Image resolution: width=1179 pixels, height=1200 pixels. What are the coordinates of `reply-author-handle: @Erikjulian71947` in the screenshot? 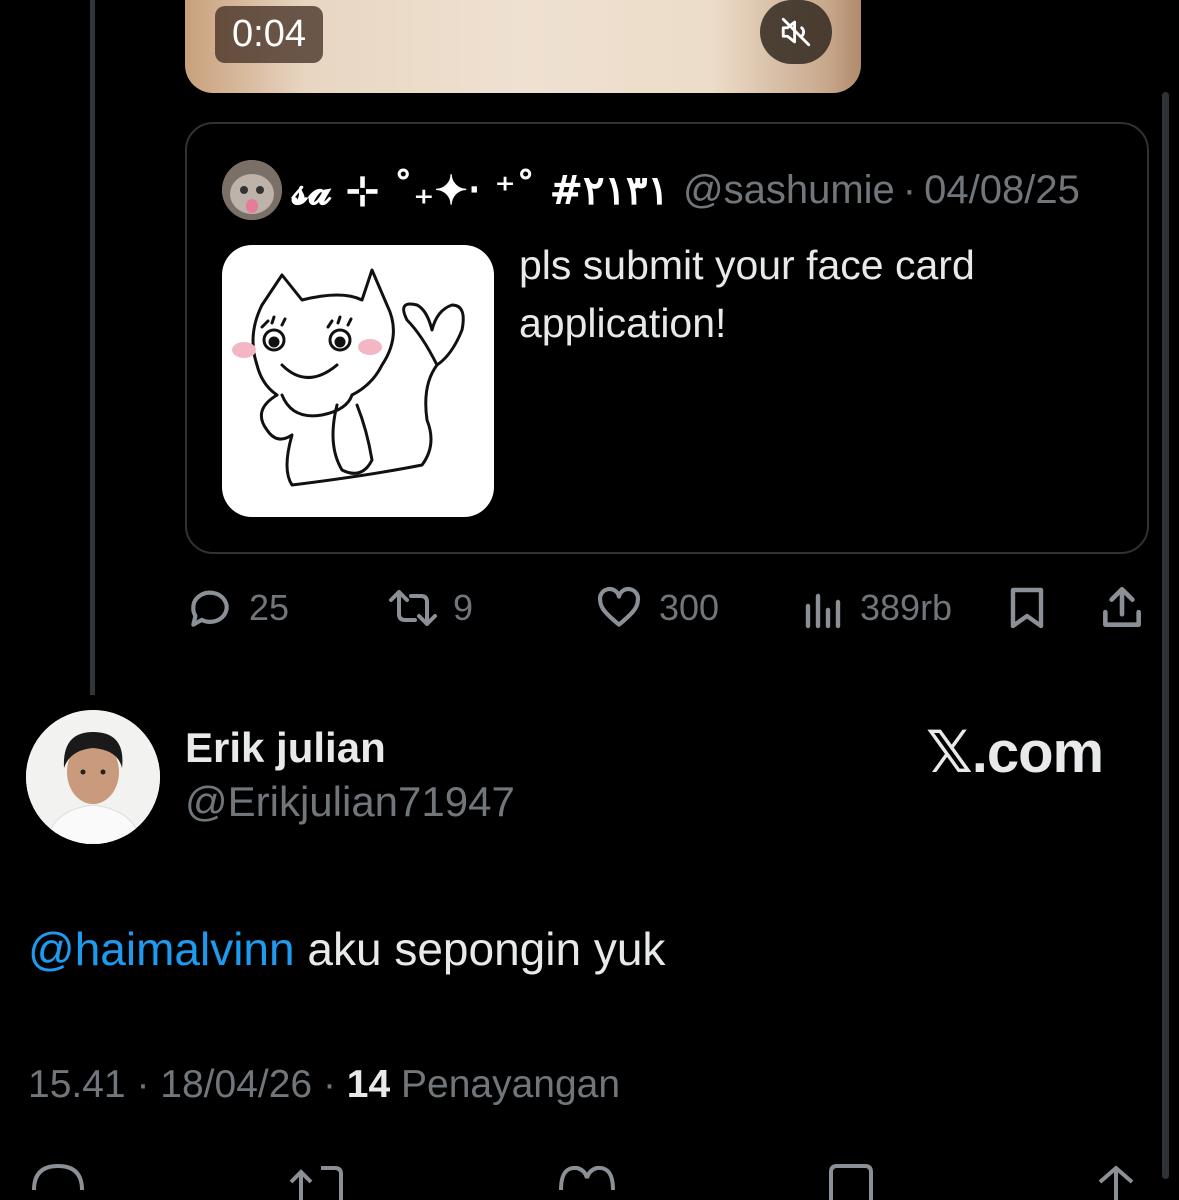 It's located at (350, 802).